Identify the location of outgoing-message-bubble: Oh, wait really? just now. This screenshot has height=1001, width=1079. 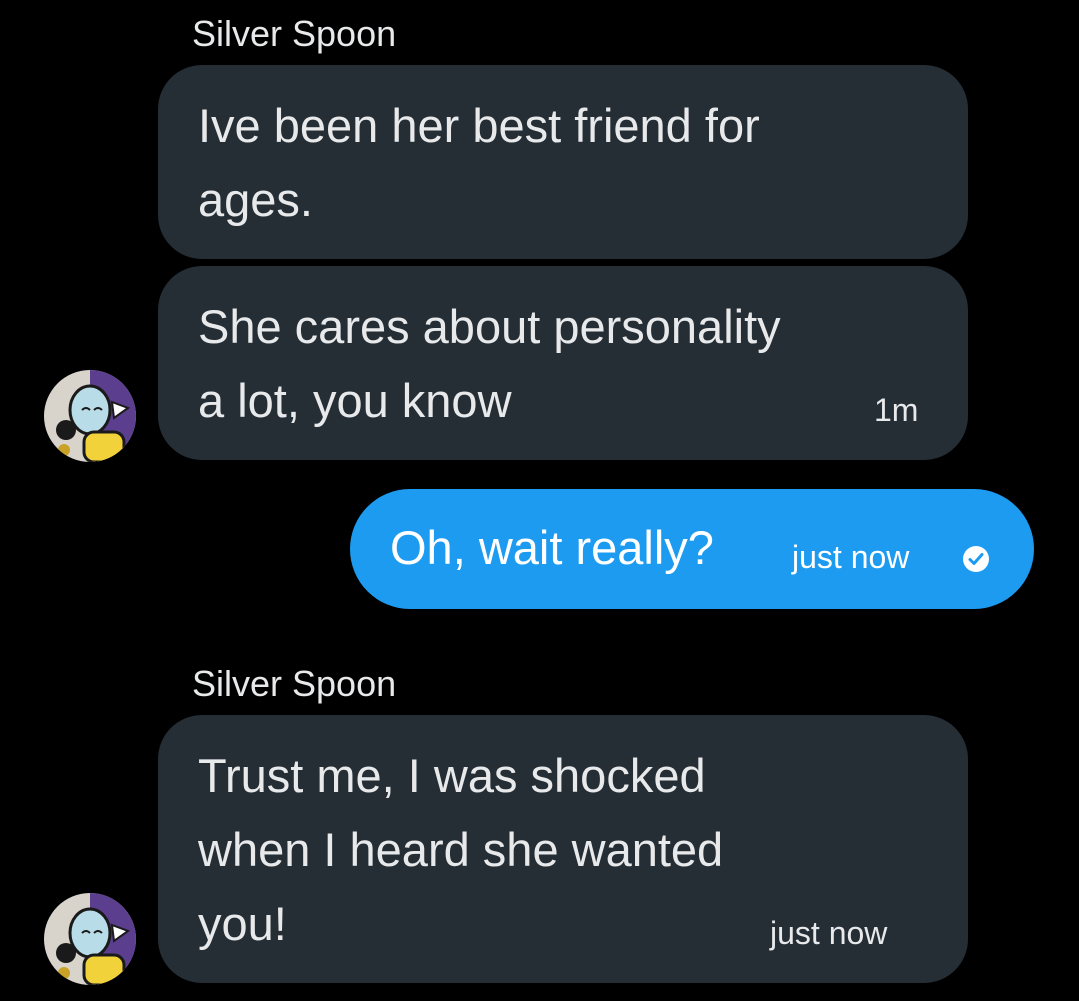
(692, 549).